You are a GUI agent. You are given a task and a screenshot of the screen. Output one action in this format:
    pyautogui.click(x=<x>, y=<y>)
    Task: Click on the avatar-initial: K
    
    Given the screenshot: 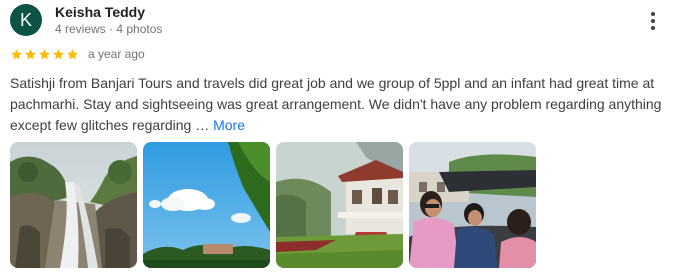 What is the action you would take?
    pyautogui.click(x=25, y=19)
    